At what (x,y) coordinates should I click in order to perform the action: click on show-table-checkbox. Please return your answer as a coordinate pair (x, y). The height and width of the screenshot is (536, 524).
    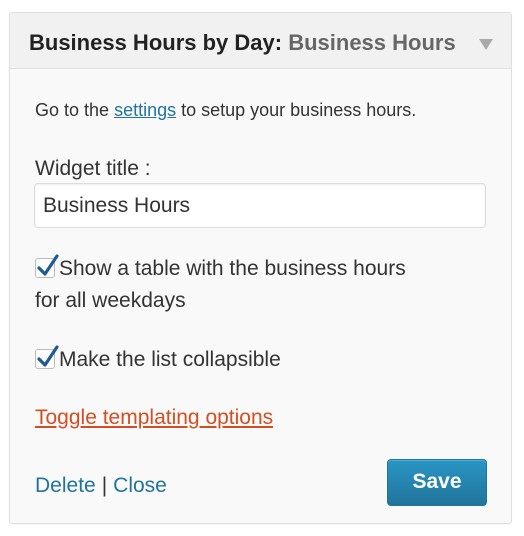
    Looking at the image, I should click on (47, 266).